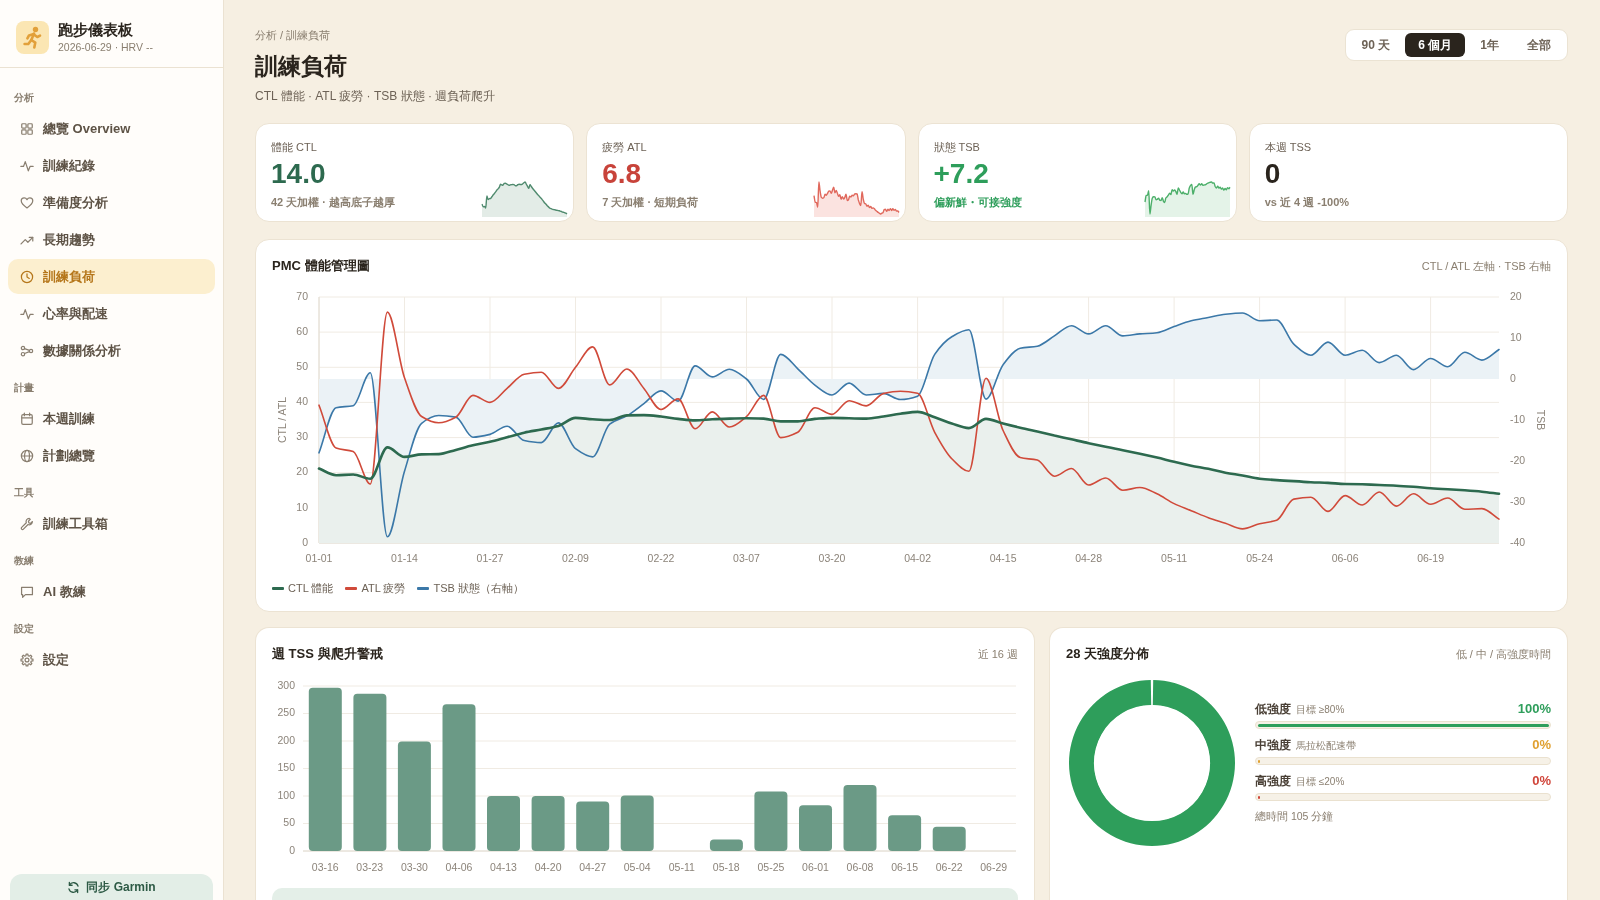 This screenshot has height=900, width=1600. Describe the element at coordinates (1320, 710) in the screenshot. I see `intensity-target: 目標 ≥80%` at that location.